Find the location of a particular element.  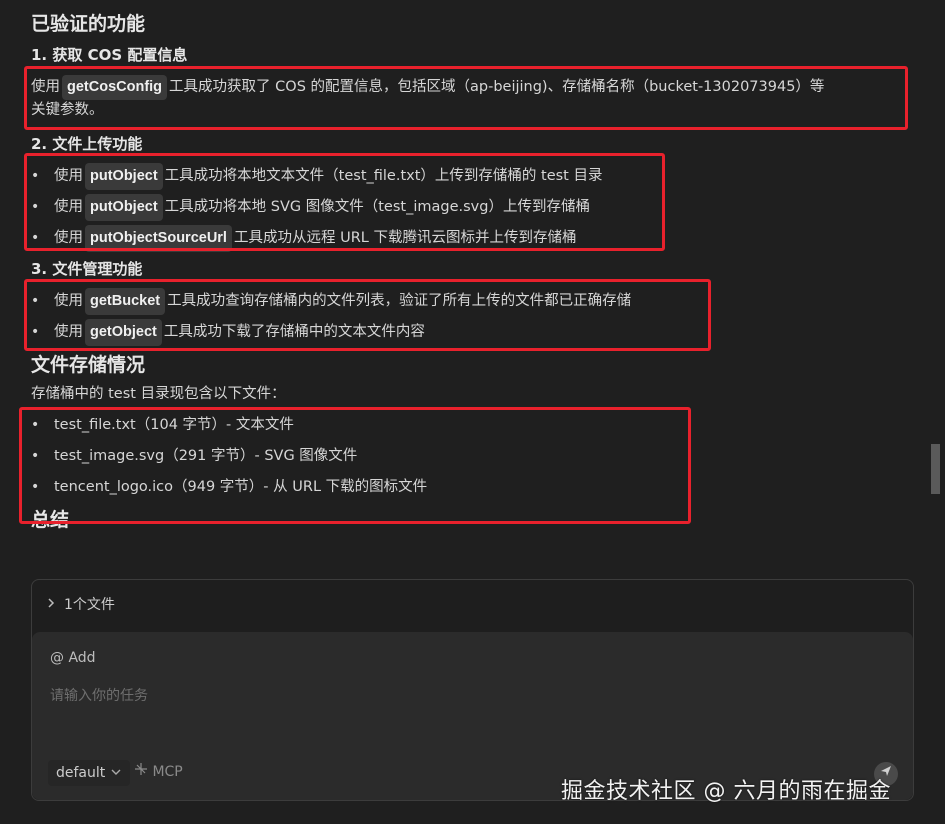

add-context-button: @ Add is located at coordinates (73, 658).